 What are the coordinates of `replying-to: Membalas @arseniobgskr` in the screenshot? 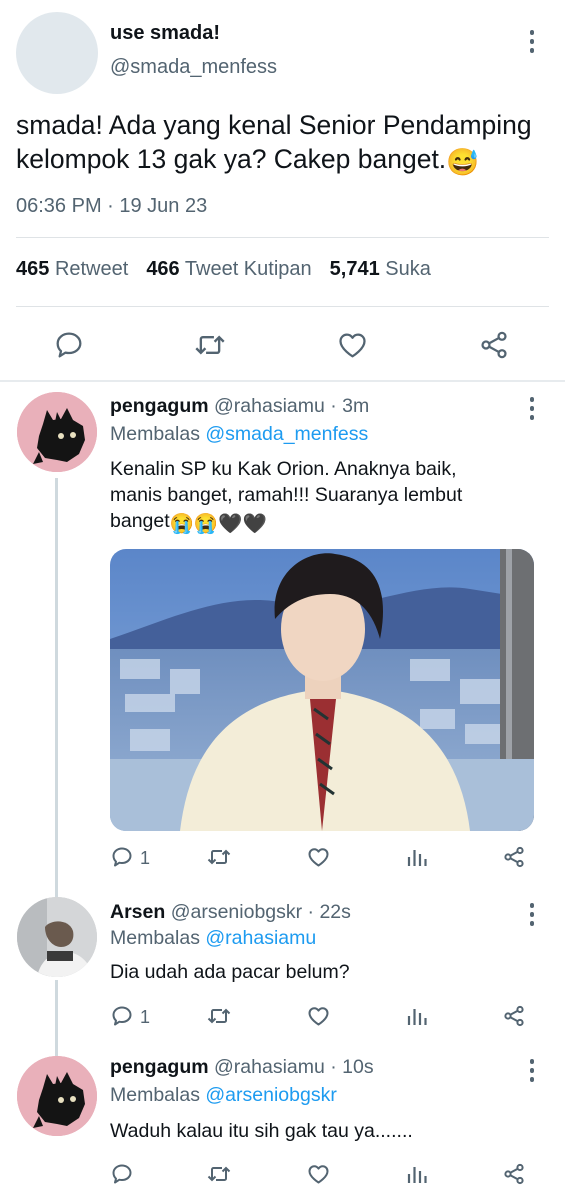 It's located at (223, 1095).